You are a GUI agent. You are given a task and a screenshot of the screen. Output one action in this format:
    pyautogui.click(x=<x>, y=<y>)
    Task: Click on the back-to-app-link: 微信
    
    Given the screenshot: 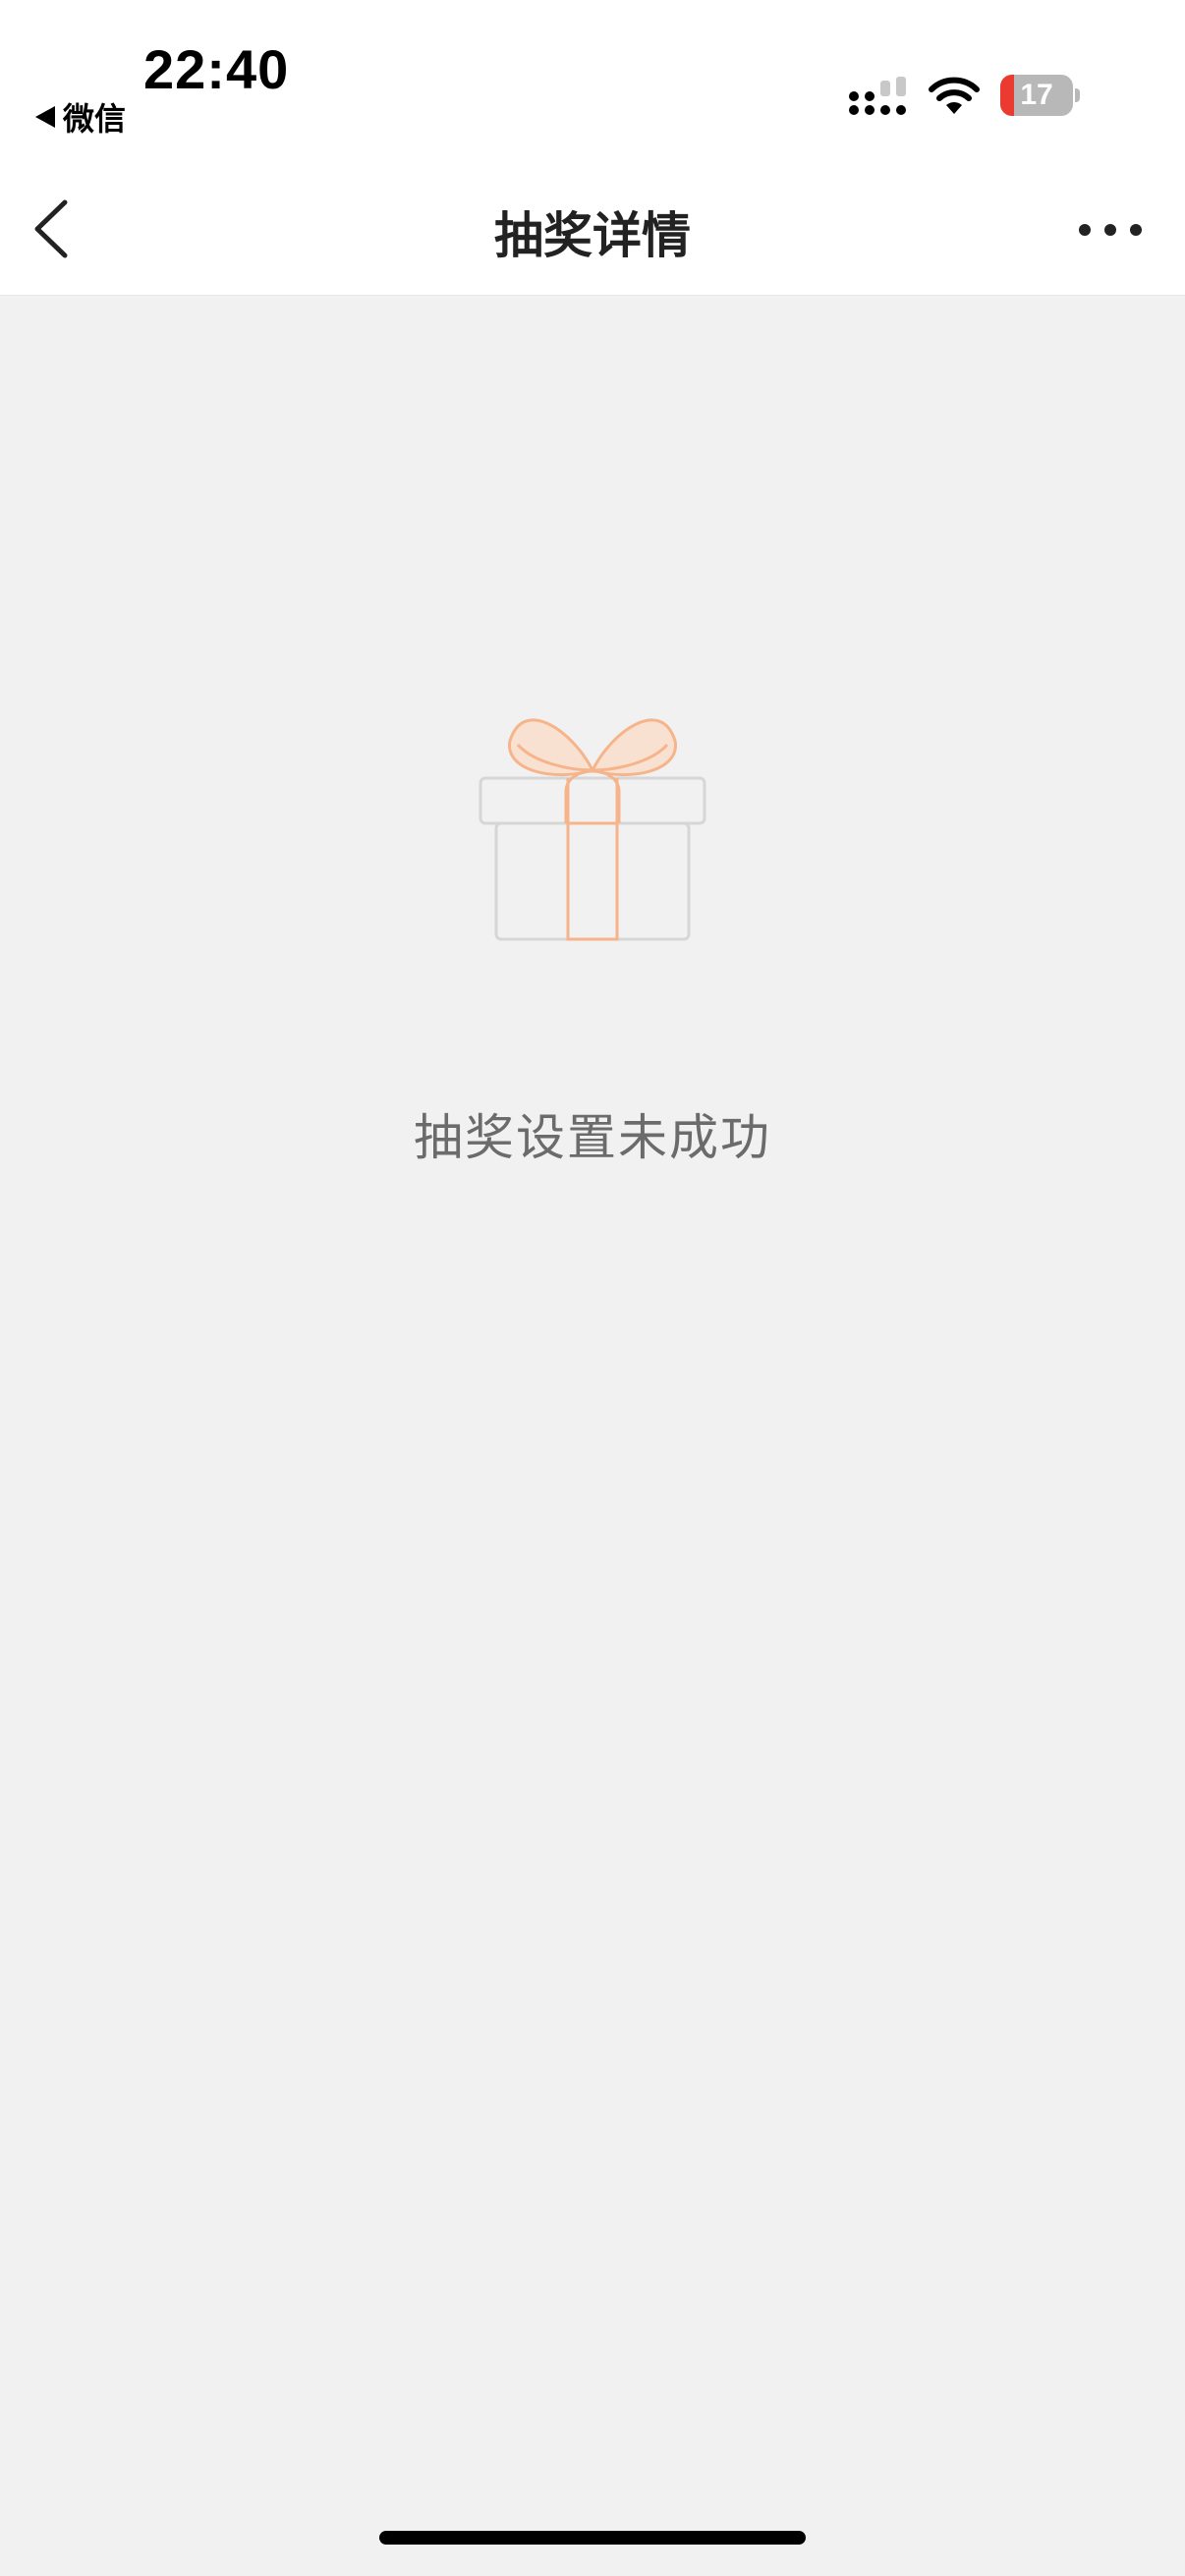 What is the action you would take?
    pyautogui.click(x=81, y=117)
    